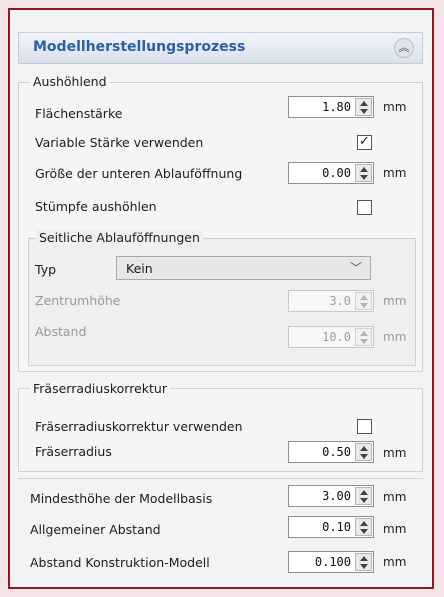 Image resolution: width=444 pixels, height=597 pixels. What do you see at coordinates (78, 300) in the screenshot?
I see `center-height-label: Zentrumhöhe` at bounding box center [78, 300].